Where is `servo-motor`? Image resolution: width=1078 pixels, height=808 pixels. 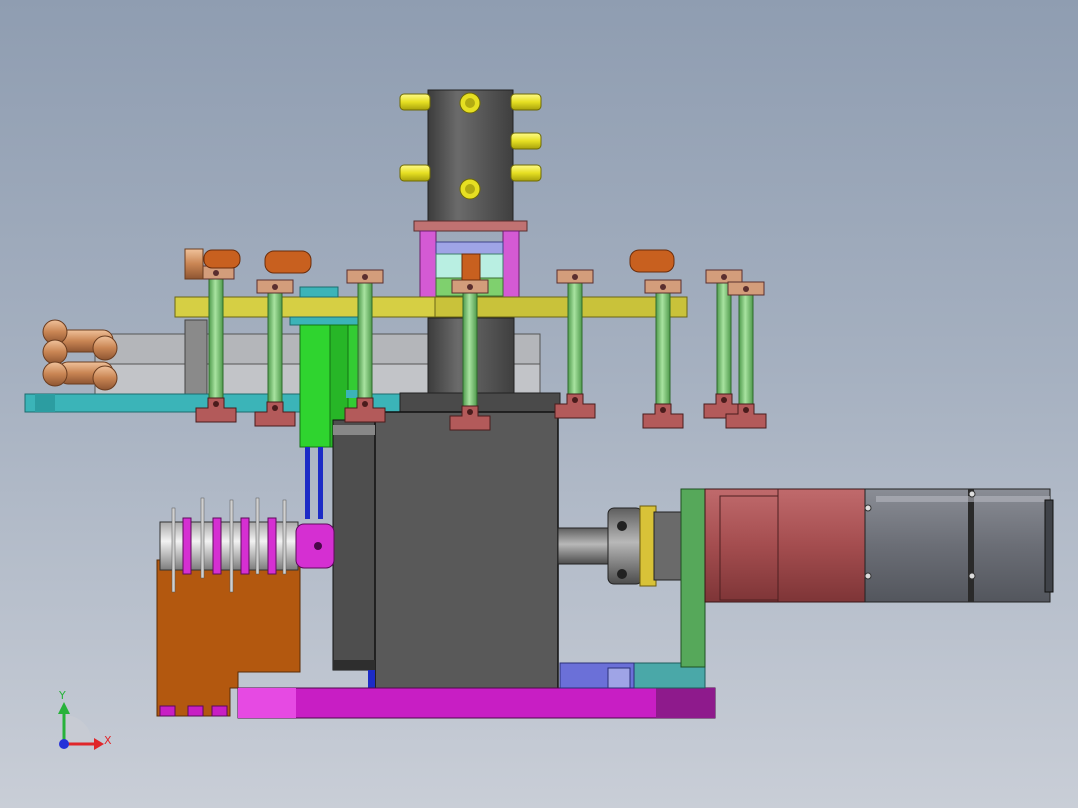
servo-motor is located at coordinates (879, 545).